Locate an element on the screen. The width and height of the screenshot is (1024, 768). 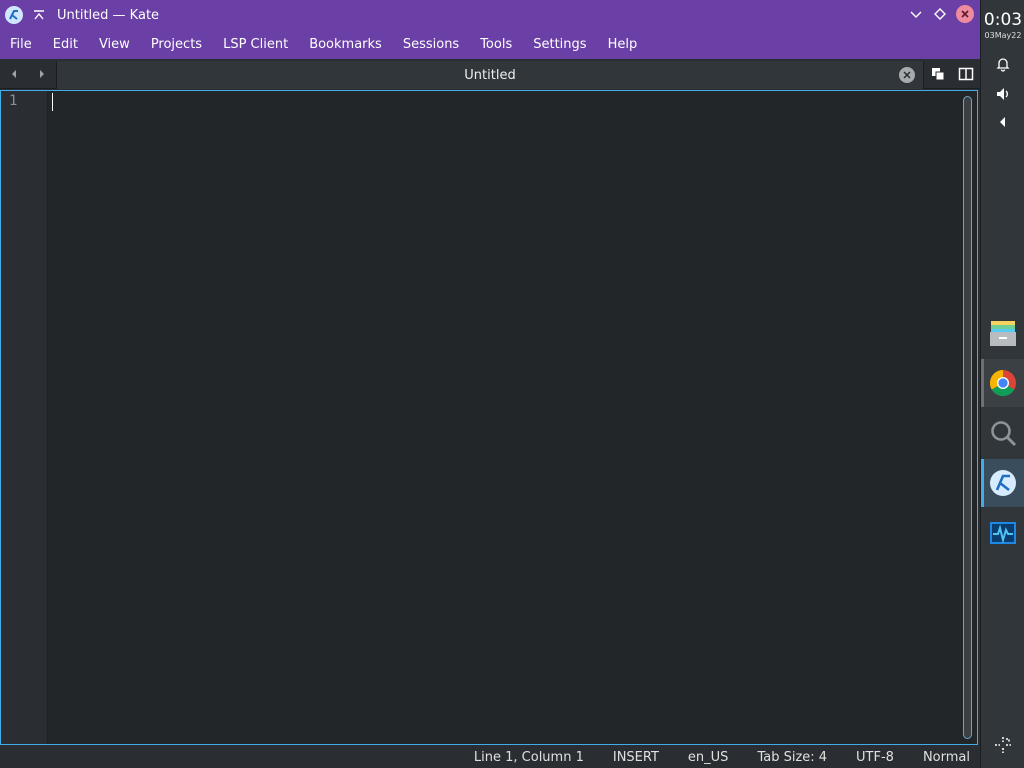
encoding: UTF-8 is located at coordinates (875, 757).